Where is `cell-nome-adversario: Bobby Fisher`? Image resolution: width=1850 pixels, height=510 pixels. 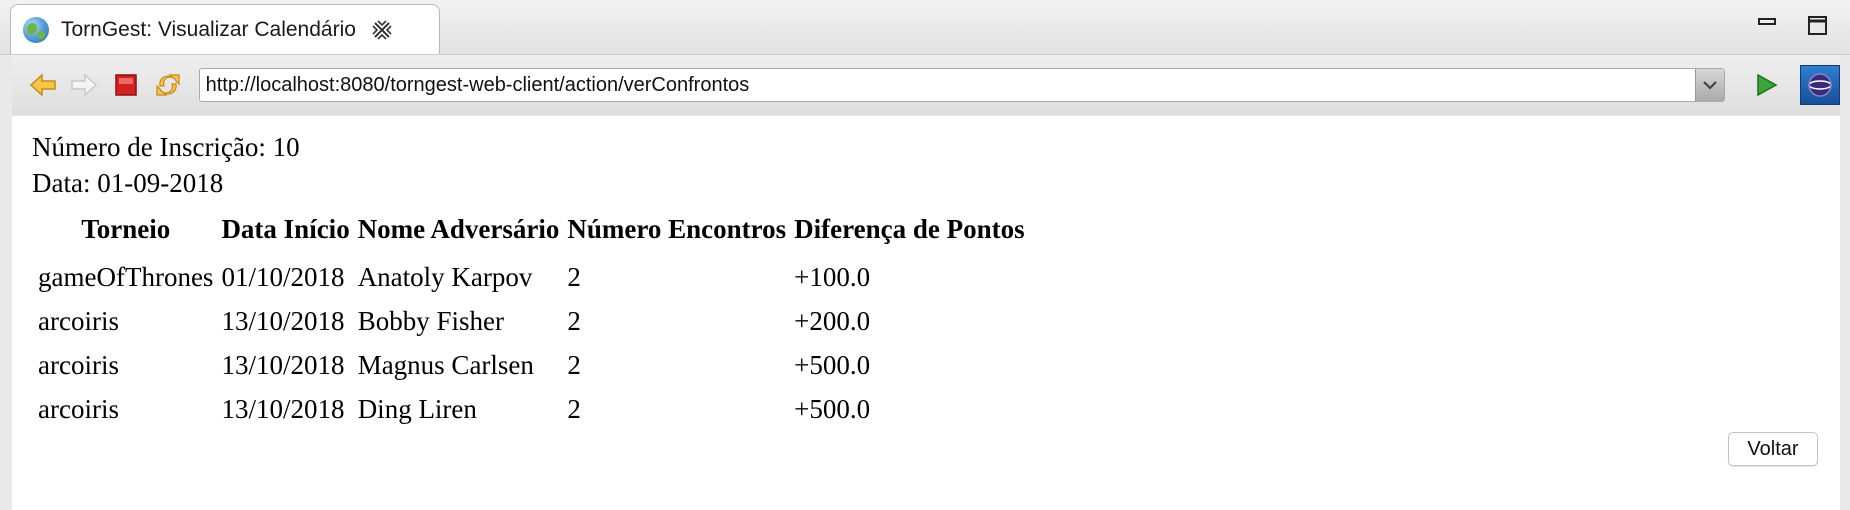
cell-nome-adversario: Bobby Fisher is located at coordinates (430, 320).